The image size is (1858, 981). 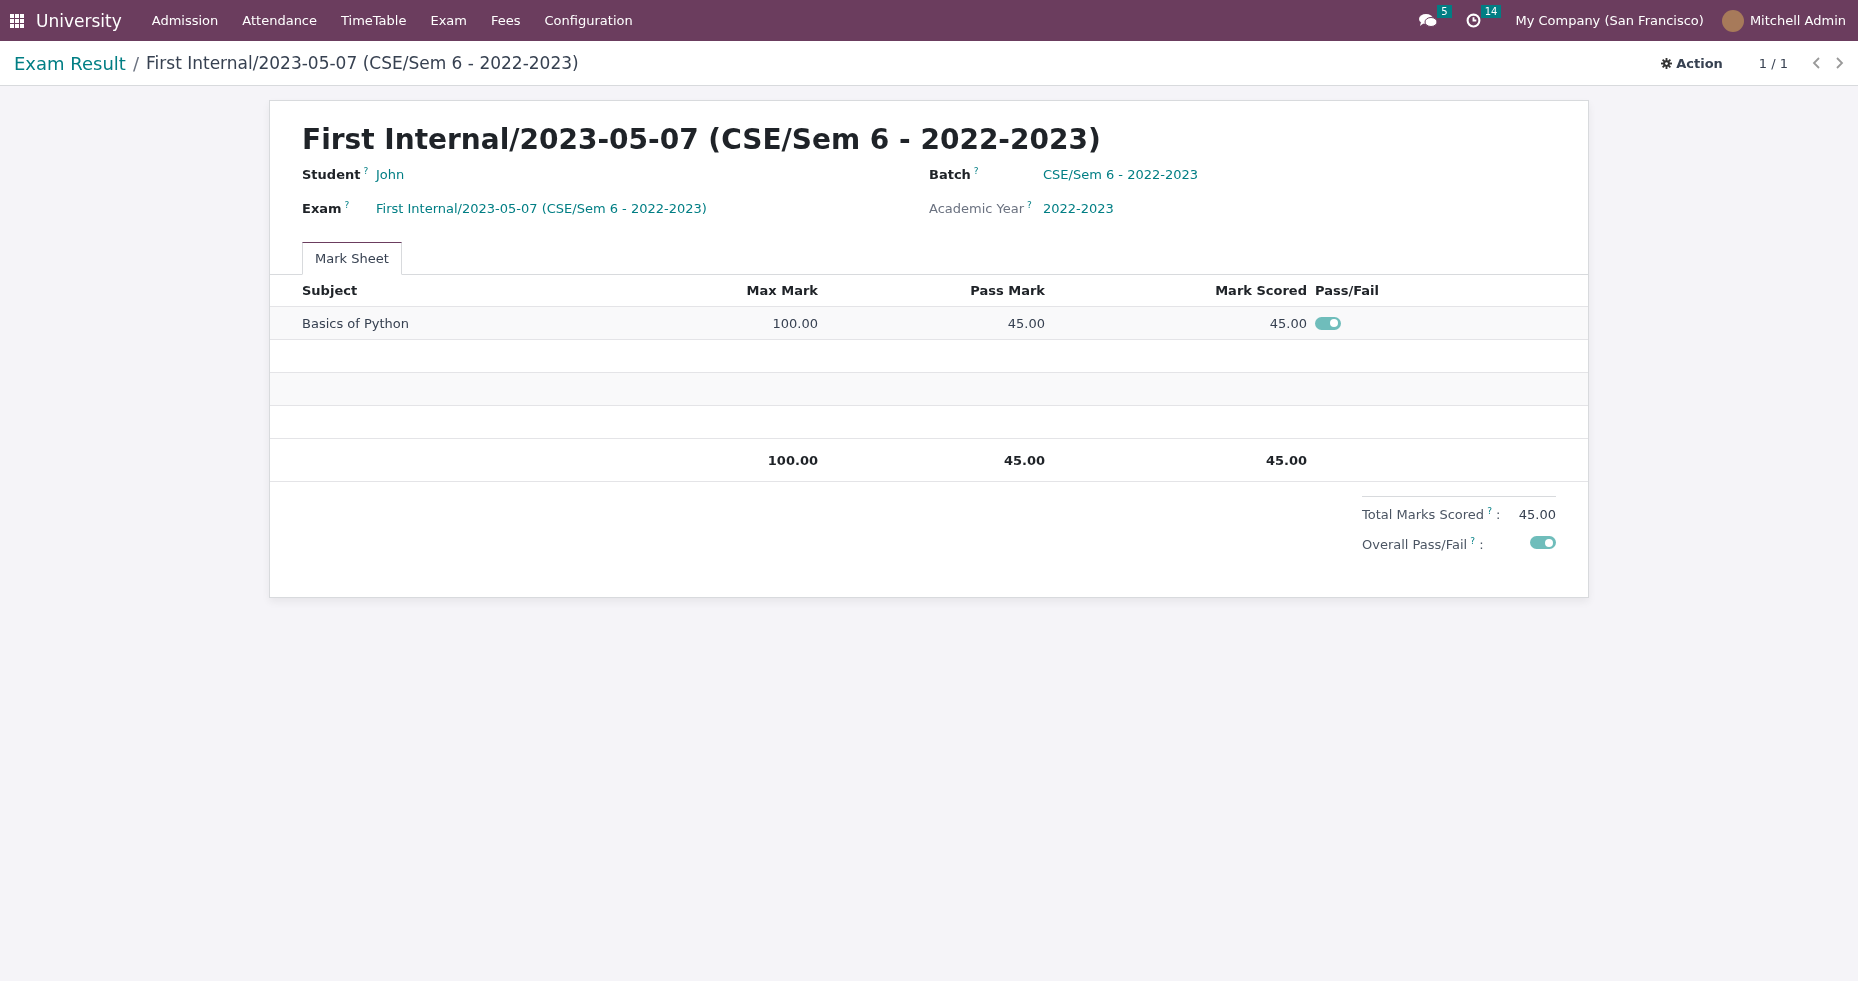 What do you see at coordinates (336, 174) in the screenshot?
I see `field-label: Student $^{?}$` at bounding box center [336, 174].